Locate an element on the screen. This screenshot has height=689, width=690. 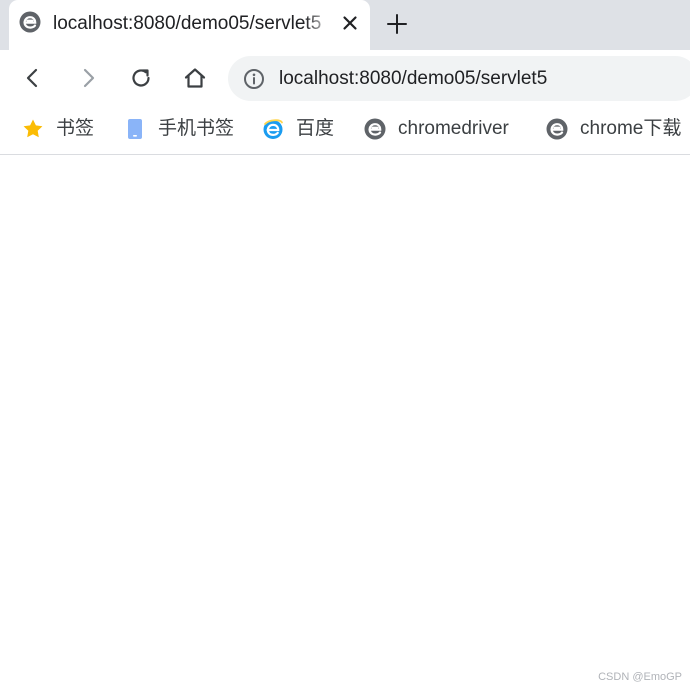
bookmark-label: chromedriver is located at coordinates (453, 128).